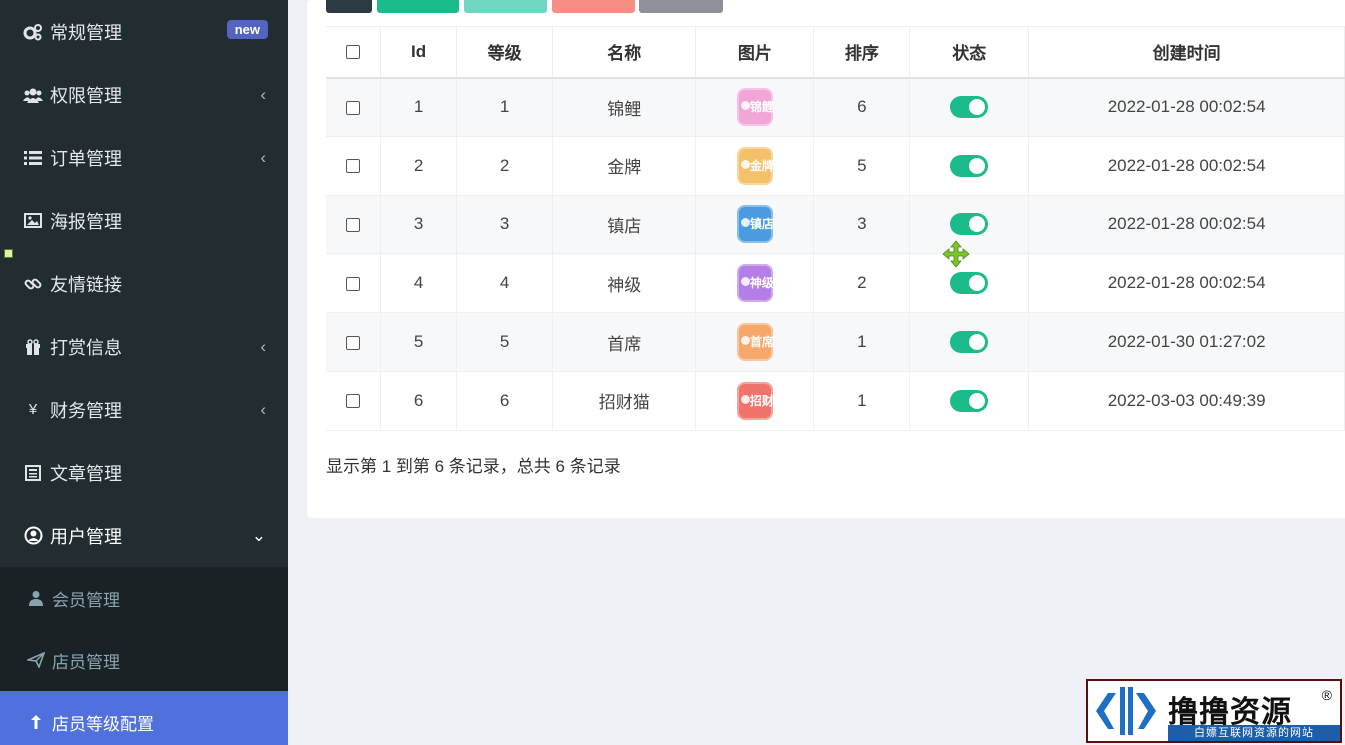  What do you see at coordinates (505, 283) in the screenshot?
I see `cell-level: 4` at bounding box center [505, 283].